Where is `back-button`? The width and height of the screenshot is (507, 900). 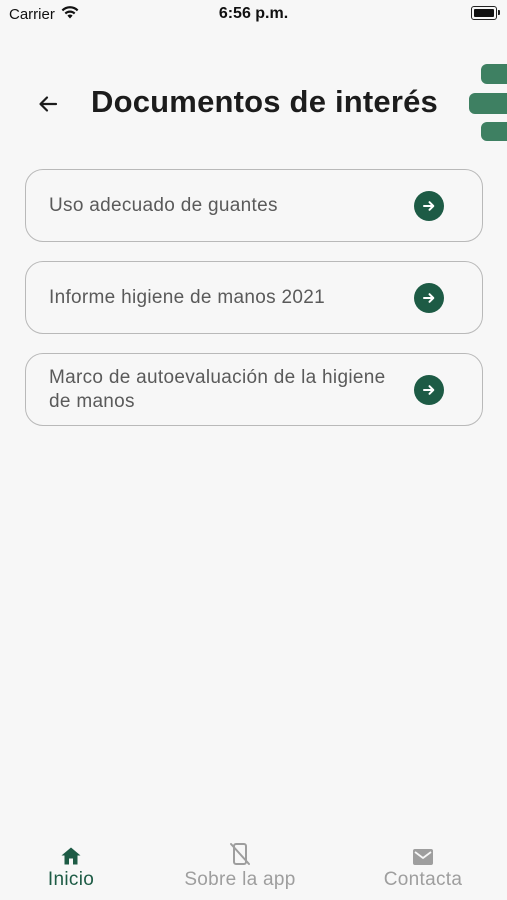
back-button is located at coordinates (48, 104).